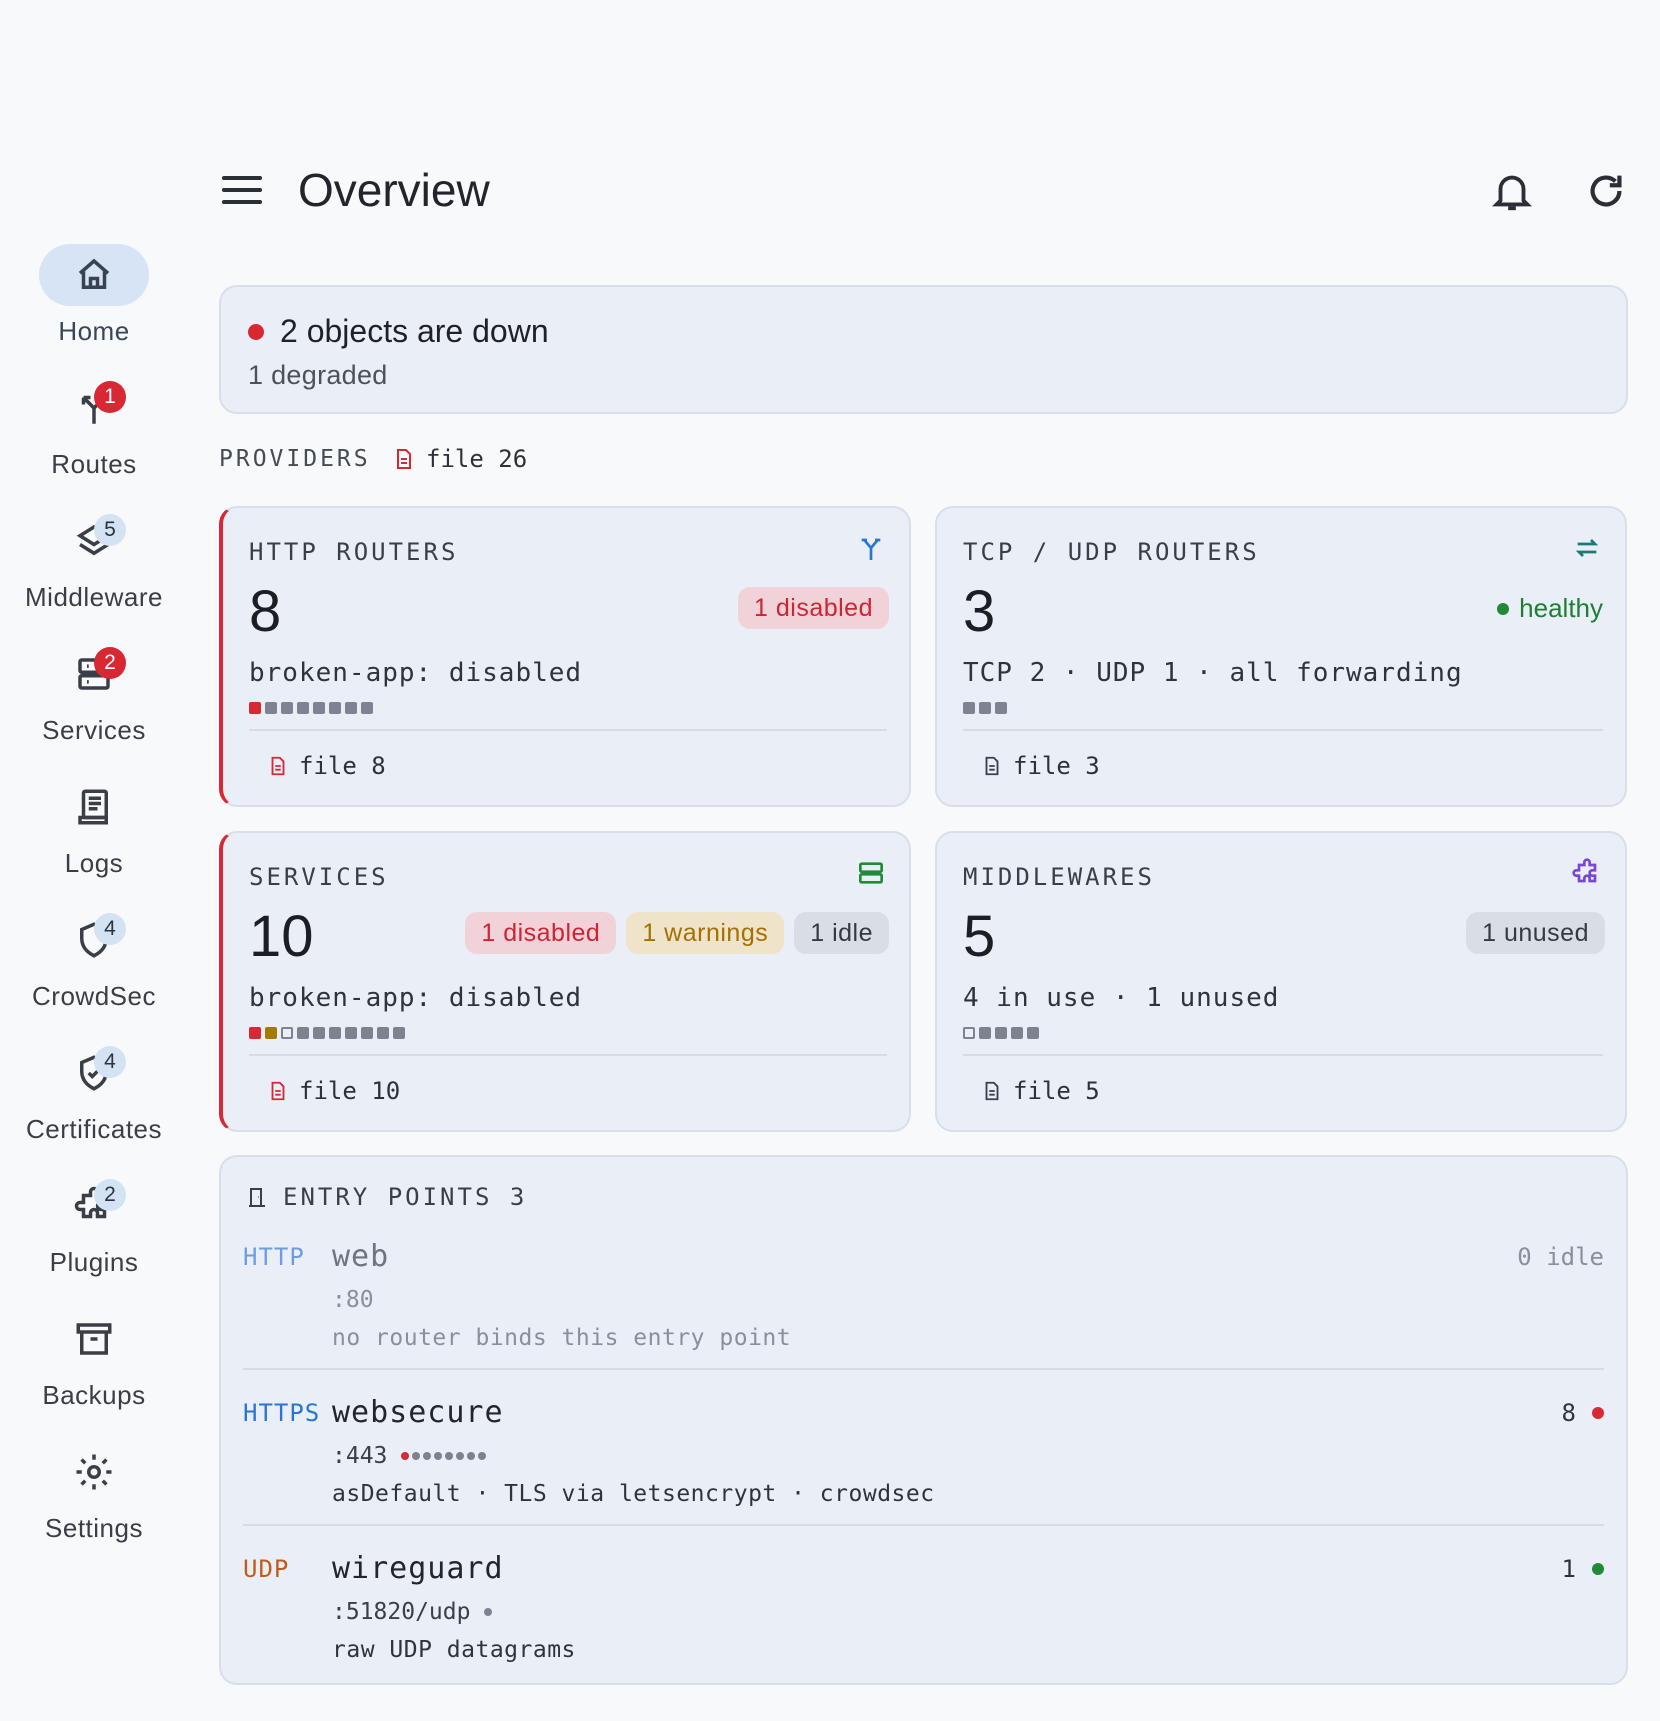 The width and height of the screenshot is (1660, 1721). I want to click on nav-item-plugins: 2 Plugins, so click(94, 1226).